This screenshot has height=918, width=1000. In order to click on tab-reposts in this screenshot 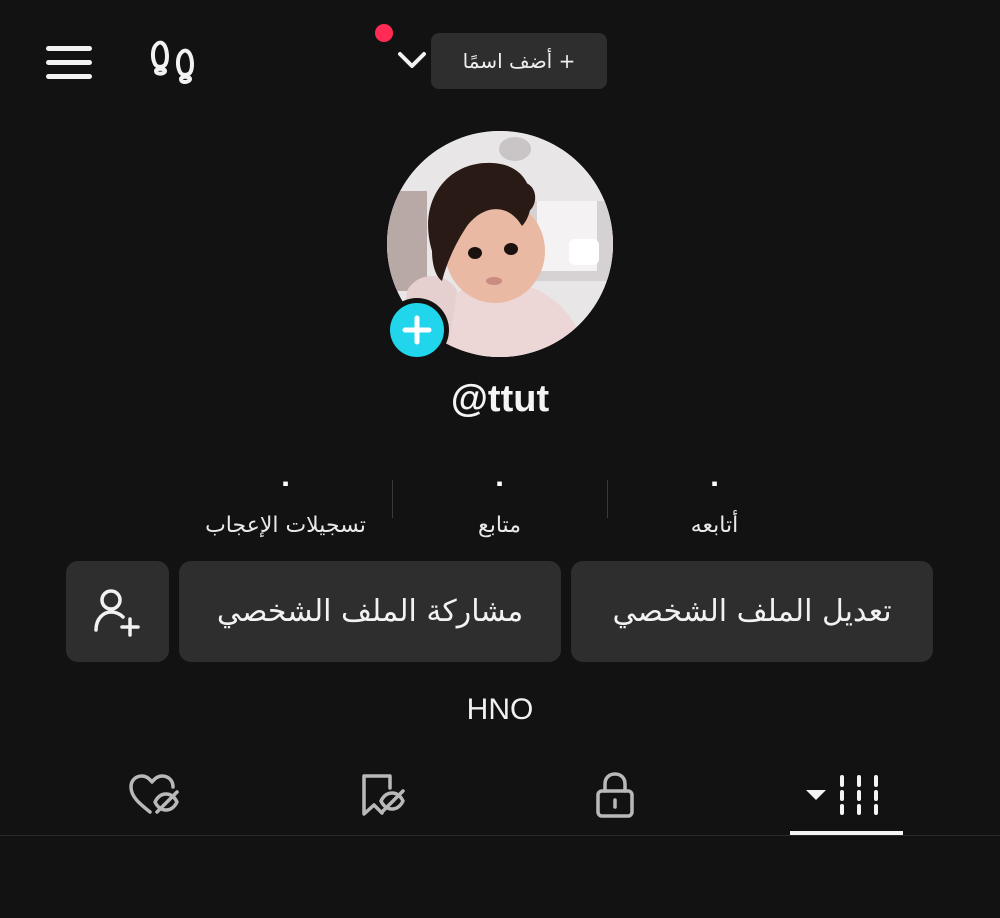, I will do `click(384, 795)`.